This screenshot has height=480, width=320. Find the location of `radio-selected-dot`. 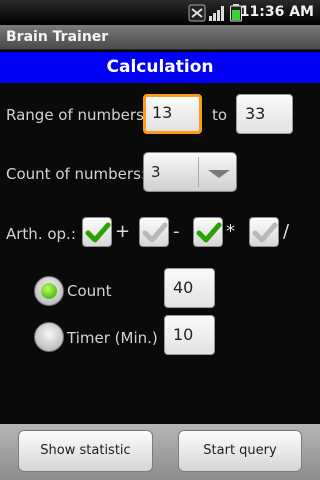

radio-selected-dot is located at coordinates (49, 291).